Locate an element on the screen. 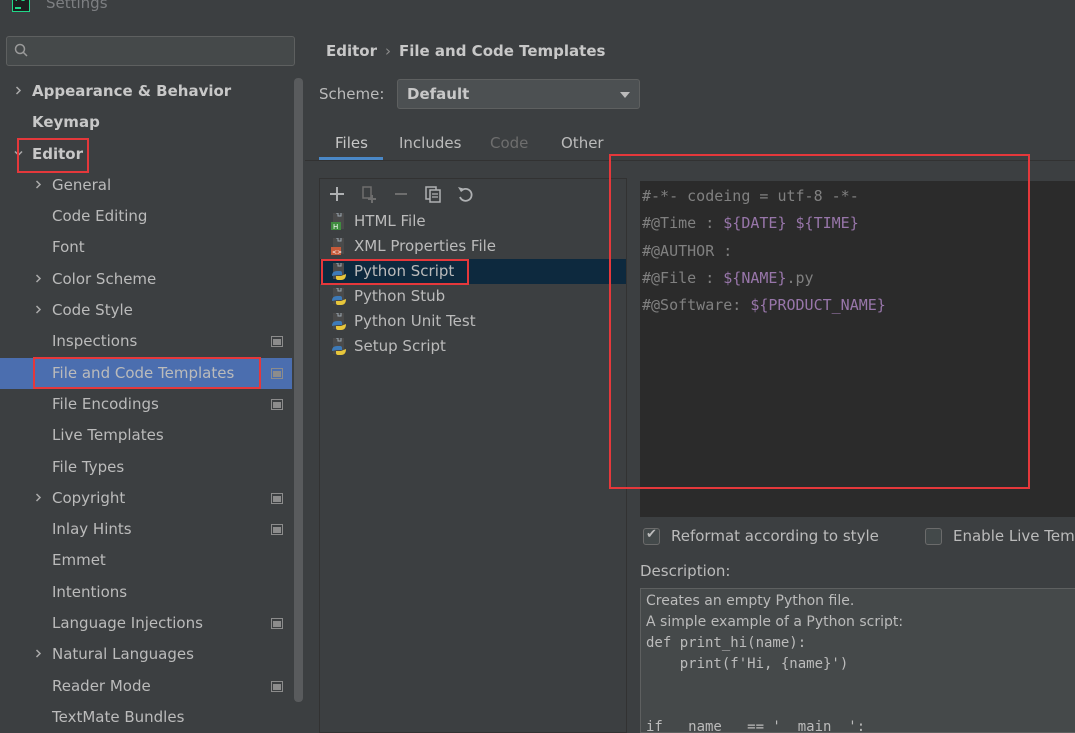 The height and width of the screenshot is (733, 1075). sidebar-item-color-scheme: Color Scheme is located at coordinates (146, 279).